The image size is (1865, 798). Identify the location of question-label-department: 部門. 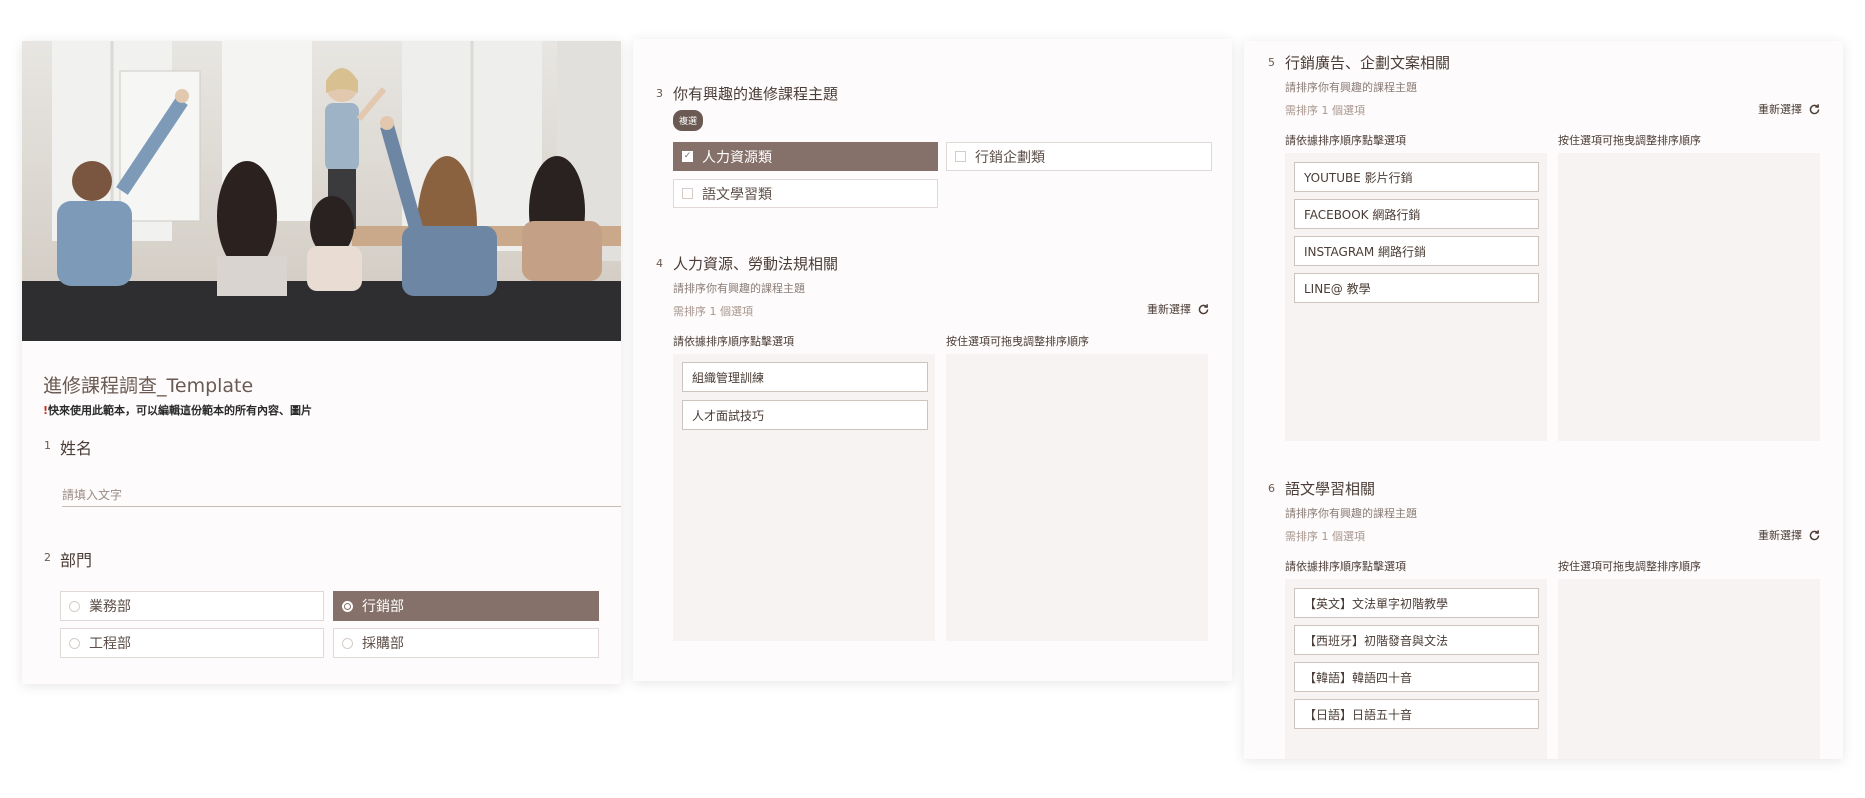
(76, 560).